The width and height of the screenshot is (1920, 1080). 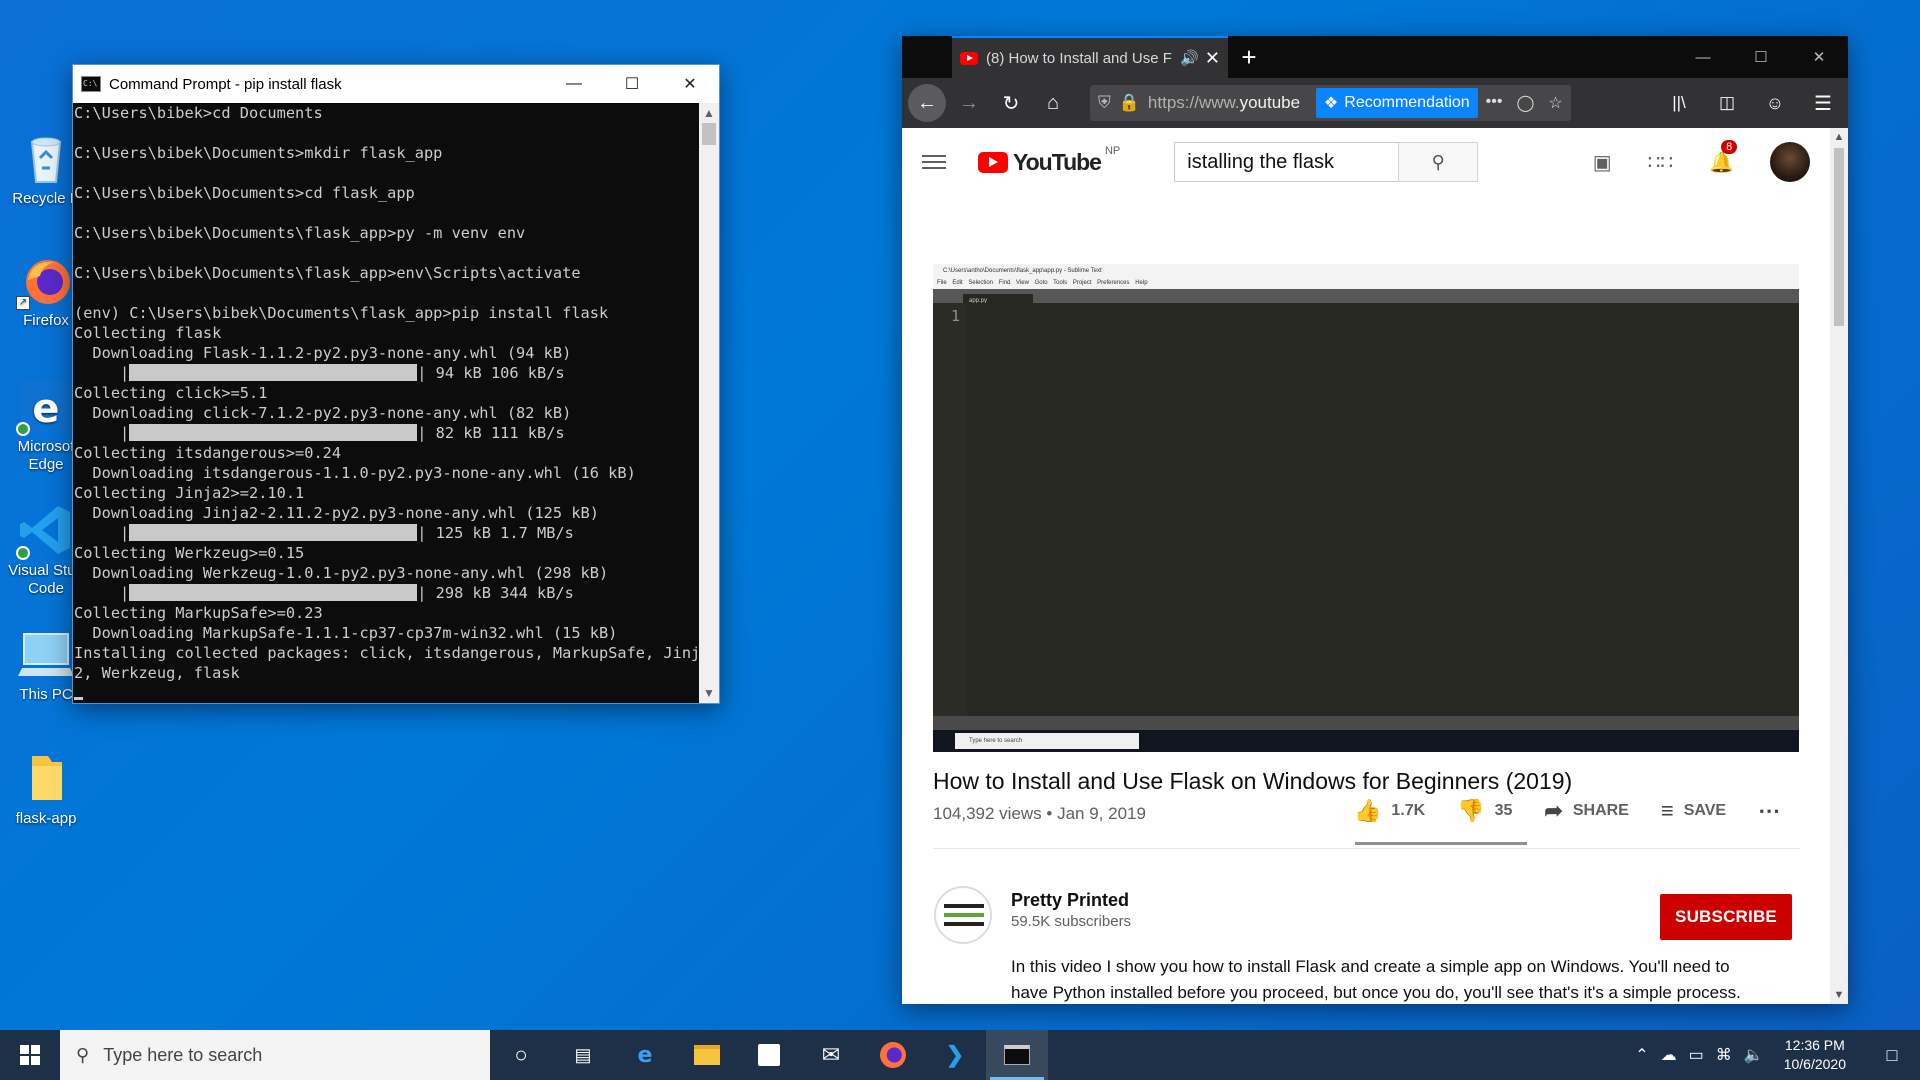 What do you see at coordinates (1129, 103) in the screenshot?
I see `lock-icon: 🔒` at bounding box center [1129, 103].